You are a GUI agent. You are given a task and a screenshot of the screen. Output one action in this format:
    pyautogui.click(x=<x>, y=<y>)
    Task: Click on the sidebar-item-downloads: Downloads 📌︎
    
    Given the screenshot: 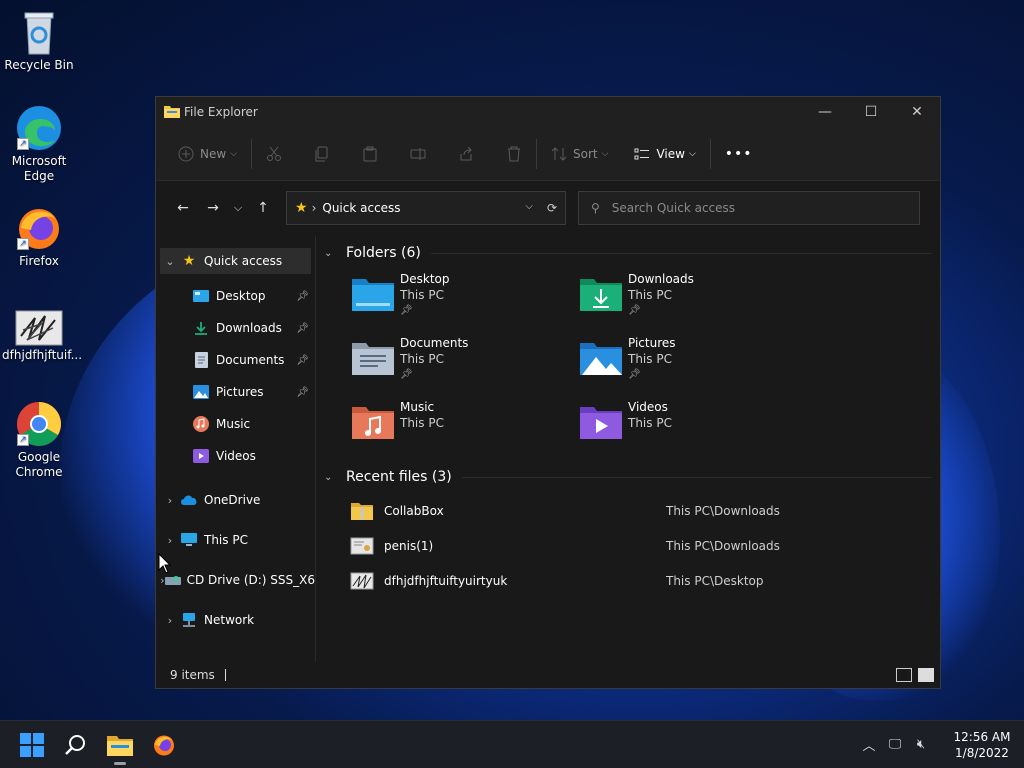 What is the action you would take?
    pyautogui.click(x=235, y=328)
    